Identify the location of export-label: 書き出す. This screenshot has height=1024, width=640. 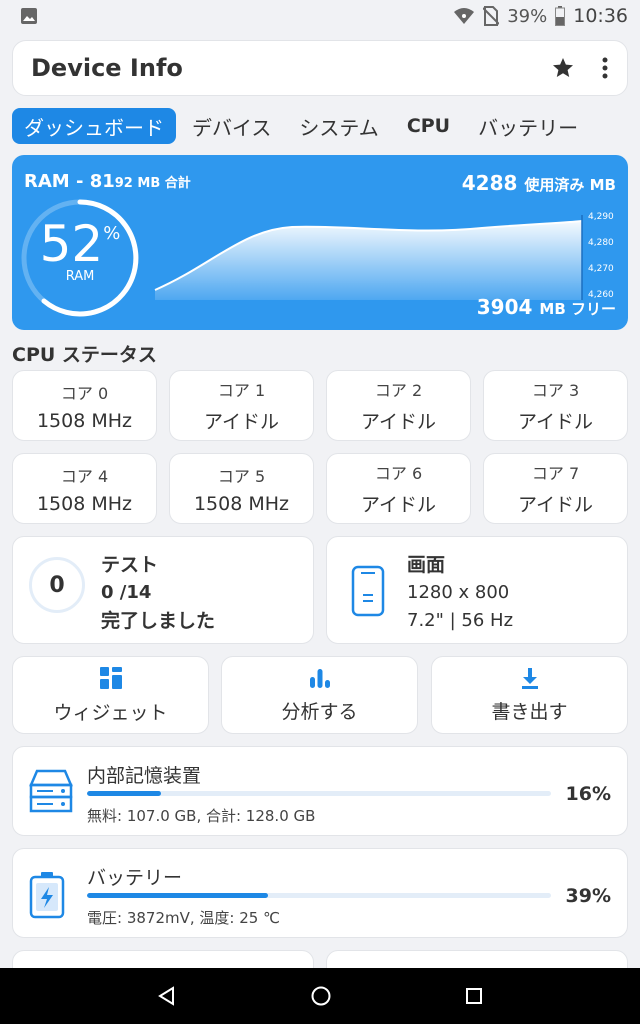
(529, 711).